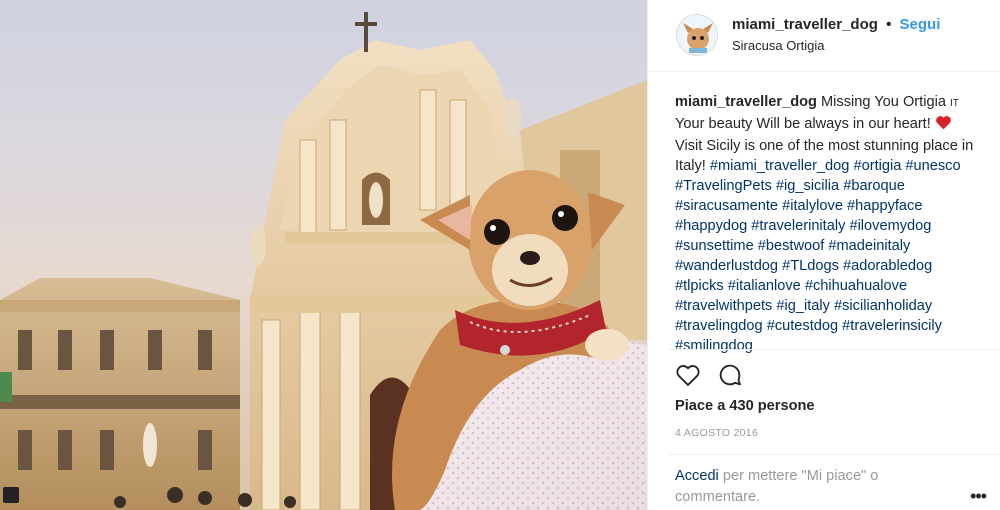 The image size is (1000, 510). Describe the element at coordinates (803, 306) in the screenshot. I see `hashtag-link: #ig_italy` at that location.